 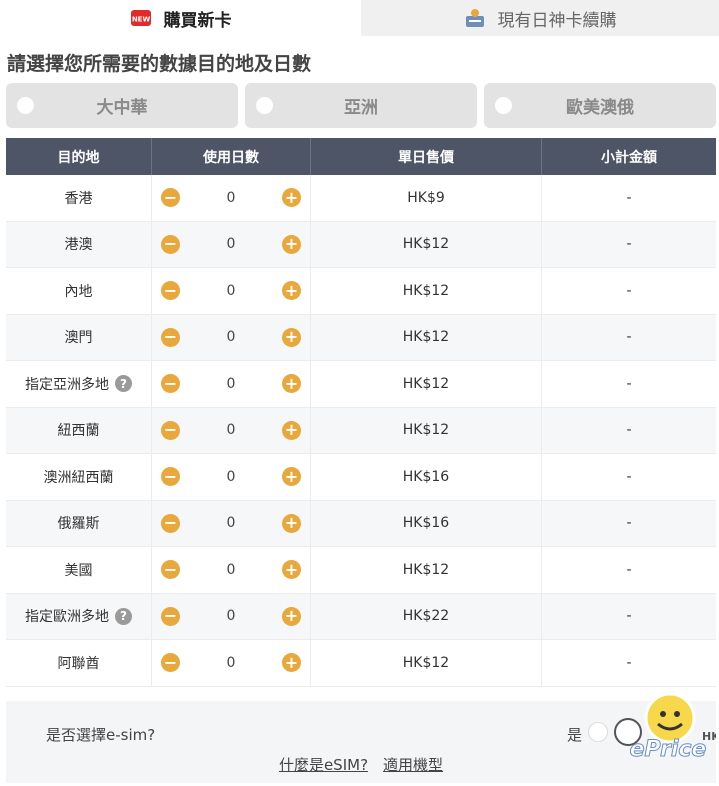 I want to click on svg-text: ePrice, so click(x=668, y=749).